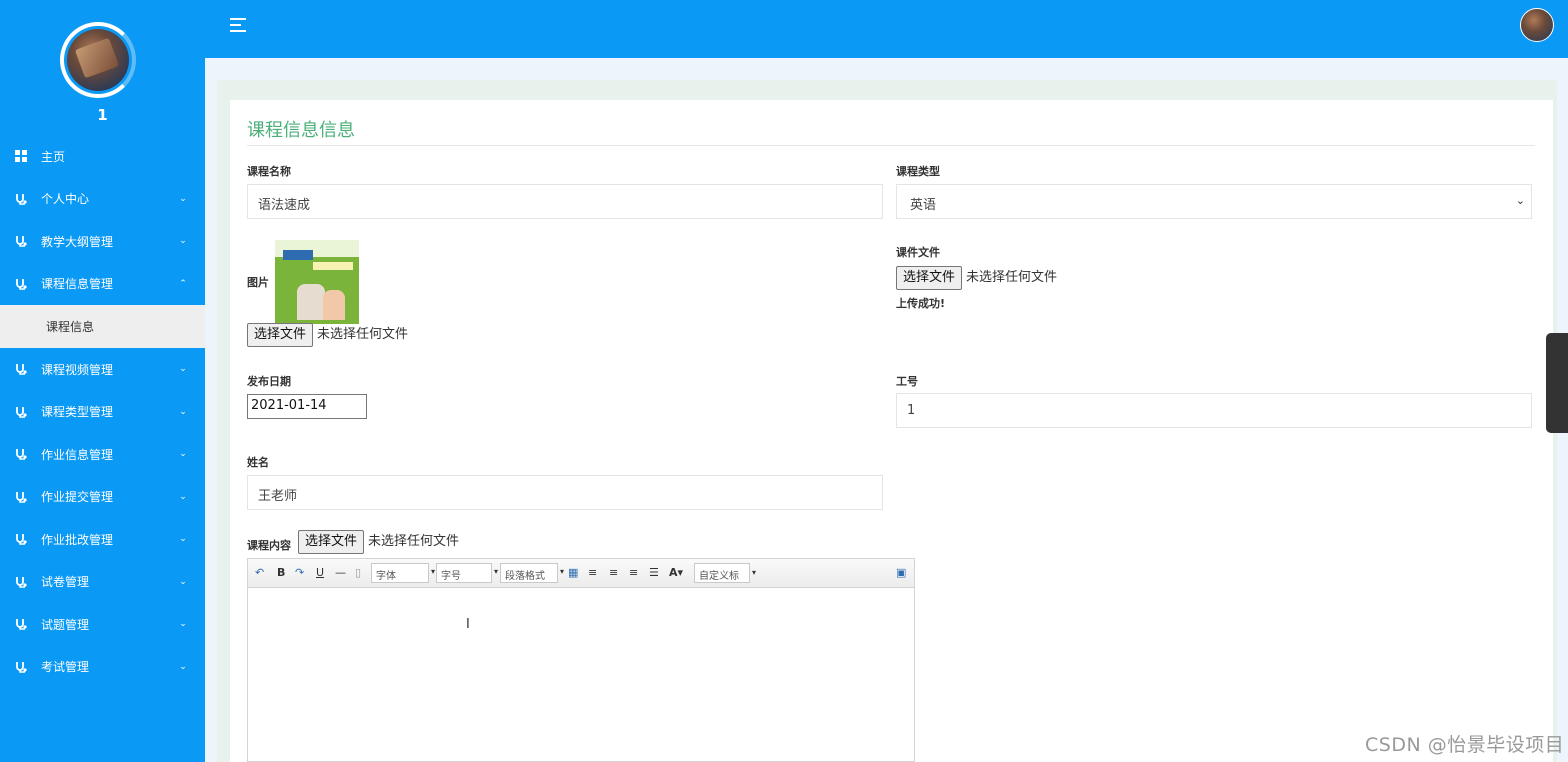 This screenshot has height=762, width=1568. What do you see at coordinates (280, 335) in the screenshot?
I see `image-file-button: 选择文件` at bounding box center [280, 335].